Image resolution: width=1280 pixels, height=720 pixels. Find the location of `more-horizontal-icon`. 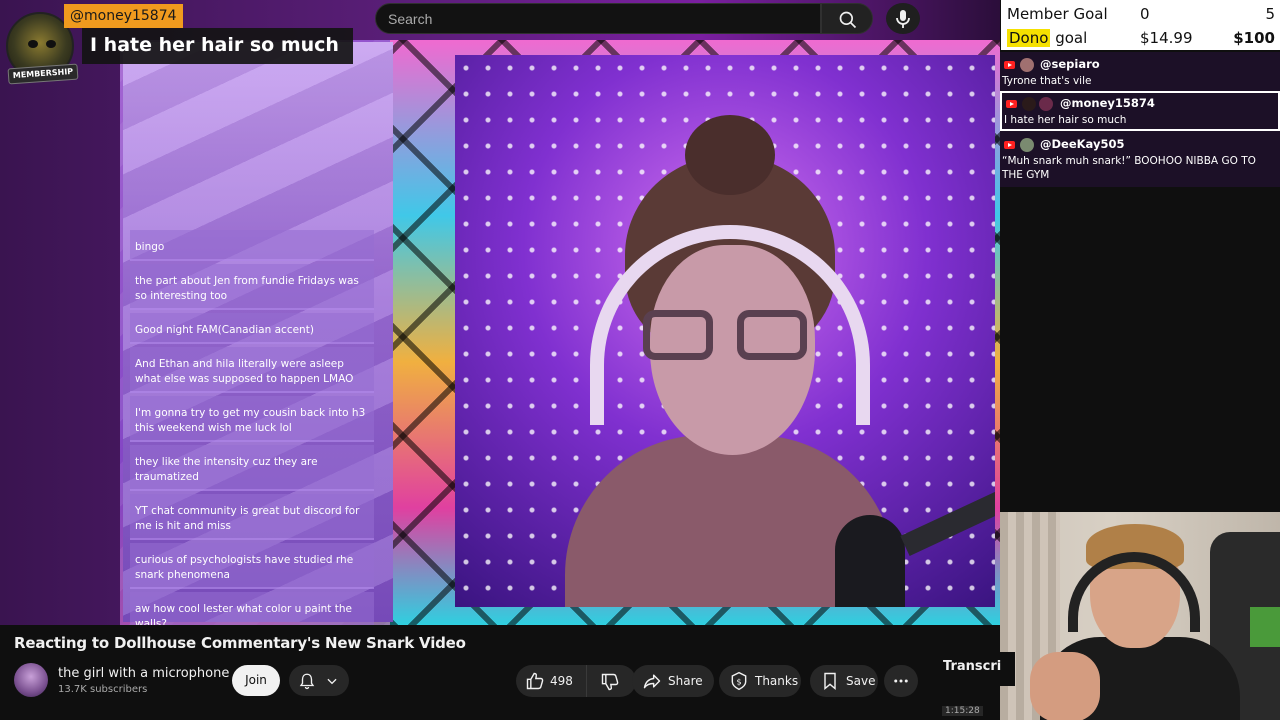

more-horizontal-icon is located at coordinates (901, 681).